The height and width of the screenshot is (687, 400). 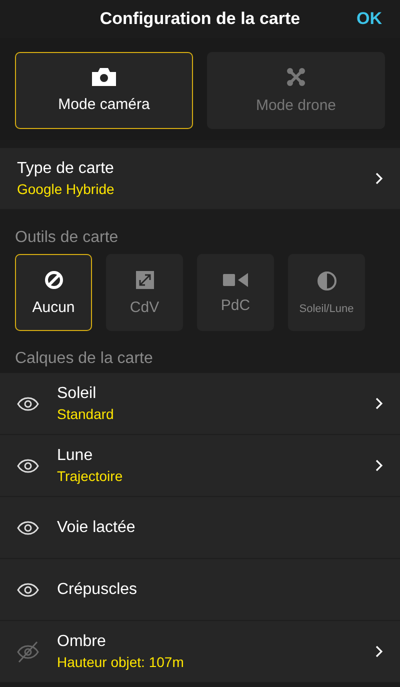 I want to click on layer-detail: Hauteur objet: 107m, so click(x=121, y=662).